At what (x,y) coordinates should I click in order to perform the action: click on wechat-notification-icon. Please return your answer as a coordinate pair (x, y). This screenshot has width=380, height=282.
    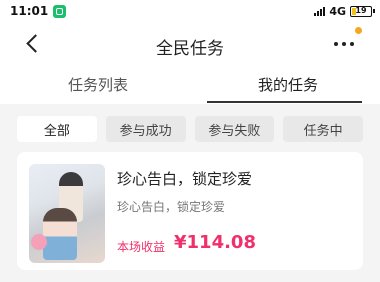
    Looking at the image, I should click on (60, 11).